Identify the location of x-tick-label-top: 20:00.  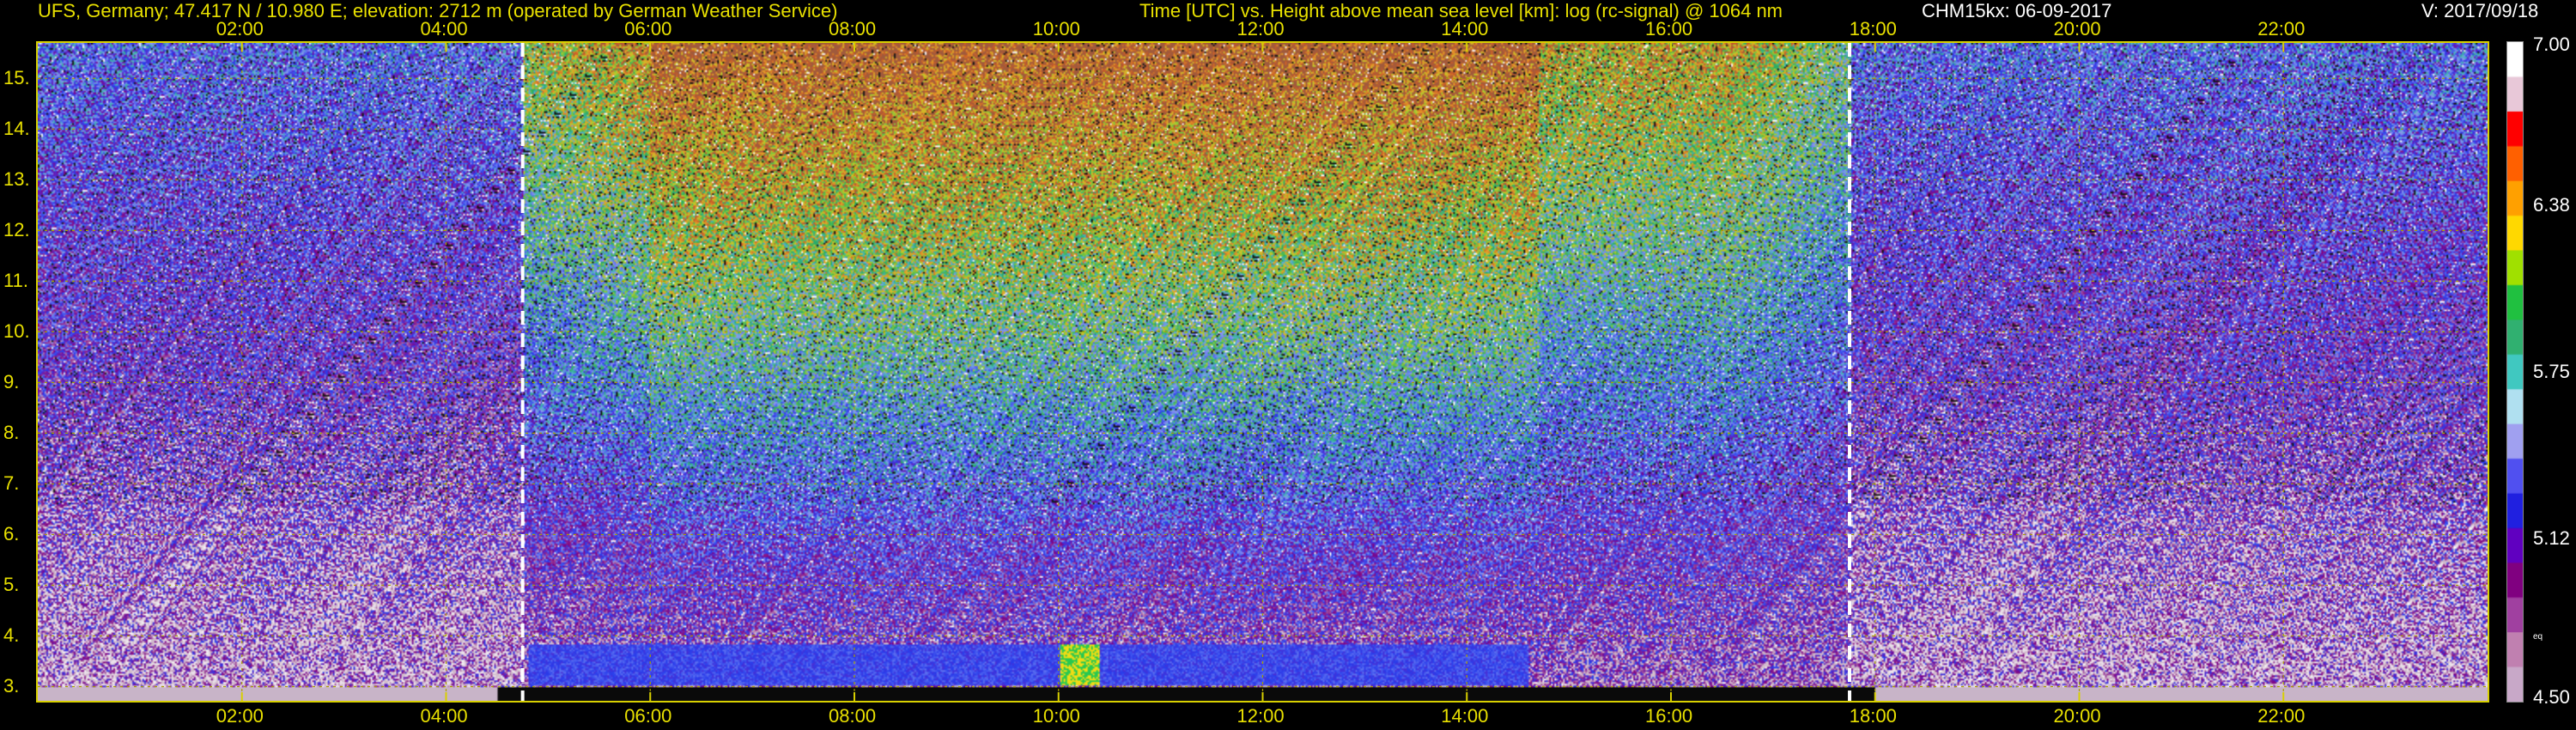
(2077, 29).